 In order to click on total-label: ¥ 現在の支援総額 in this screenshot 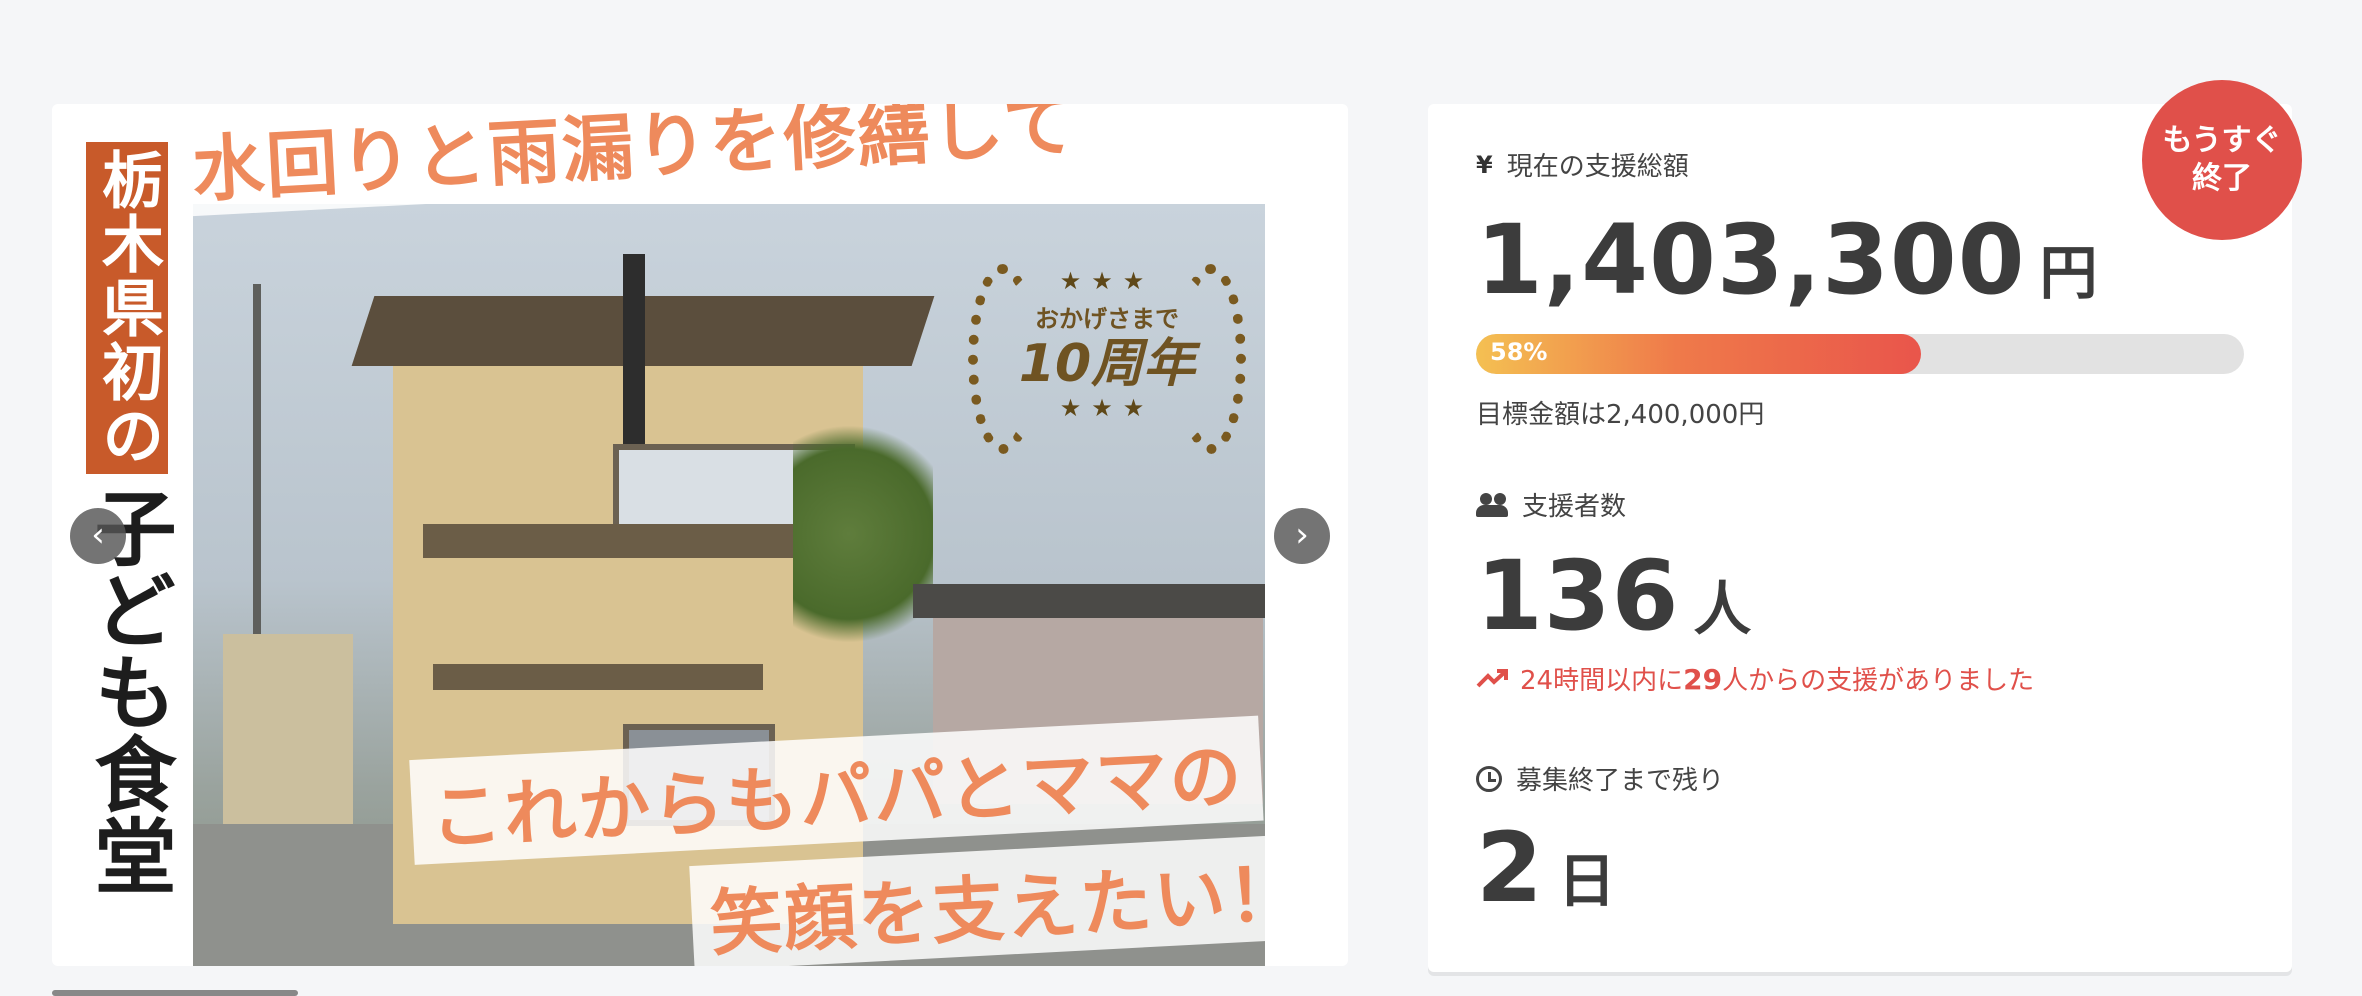, I will do `click(1582, 164)`.